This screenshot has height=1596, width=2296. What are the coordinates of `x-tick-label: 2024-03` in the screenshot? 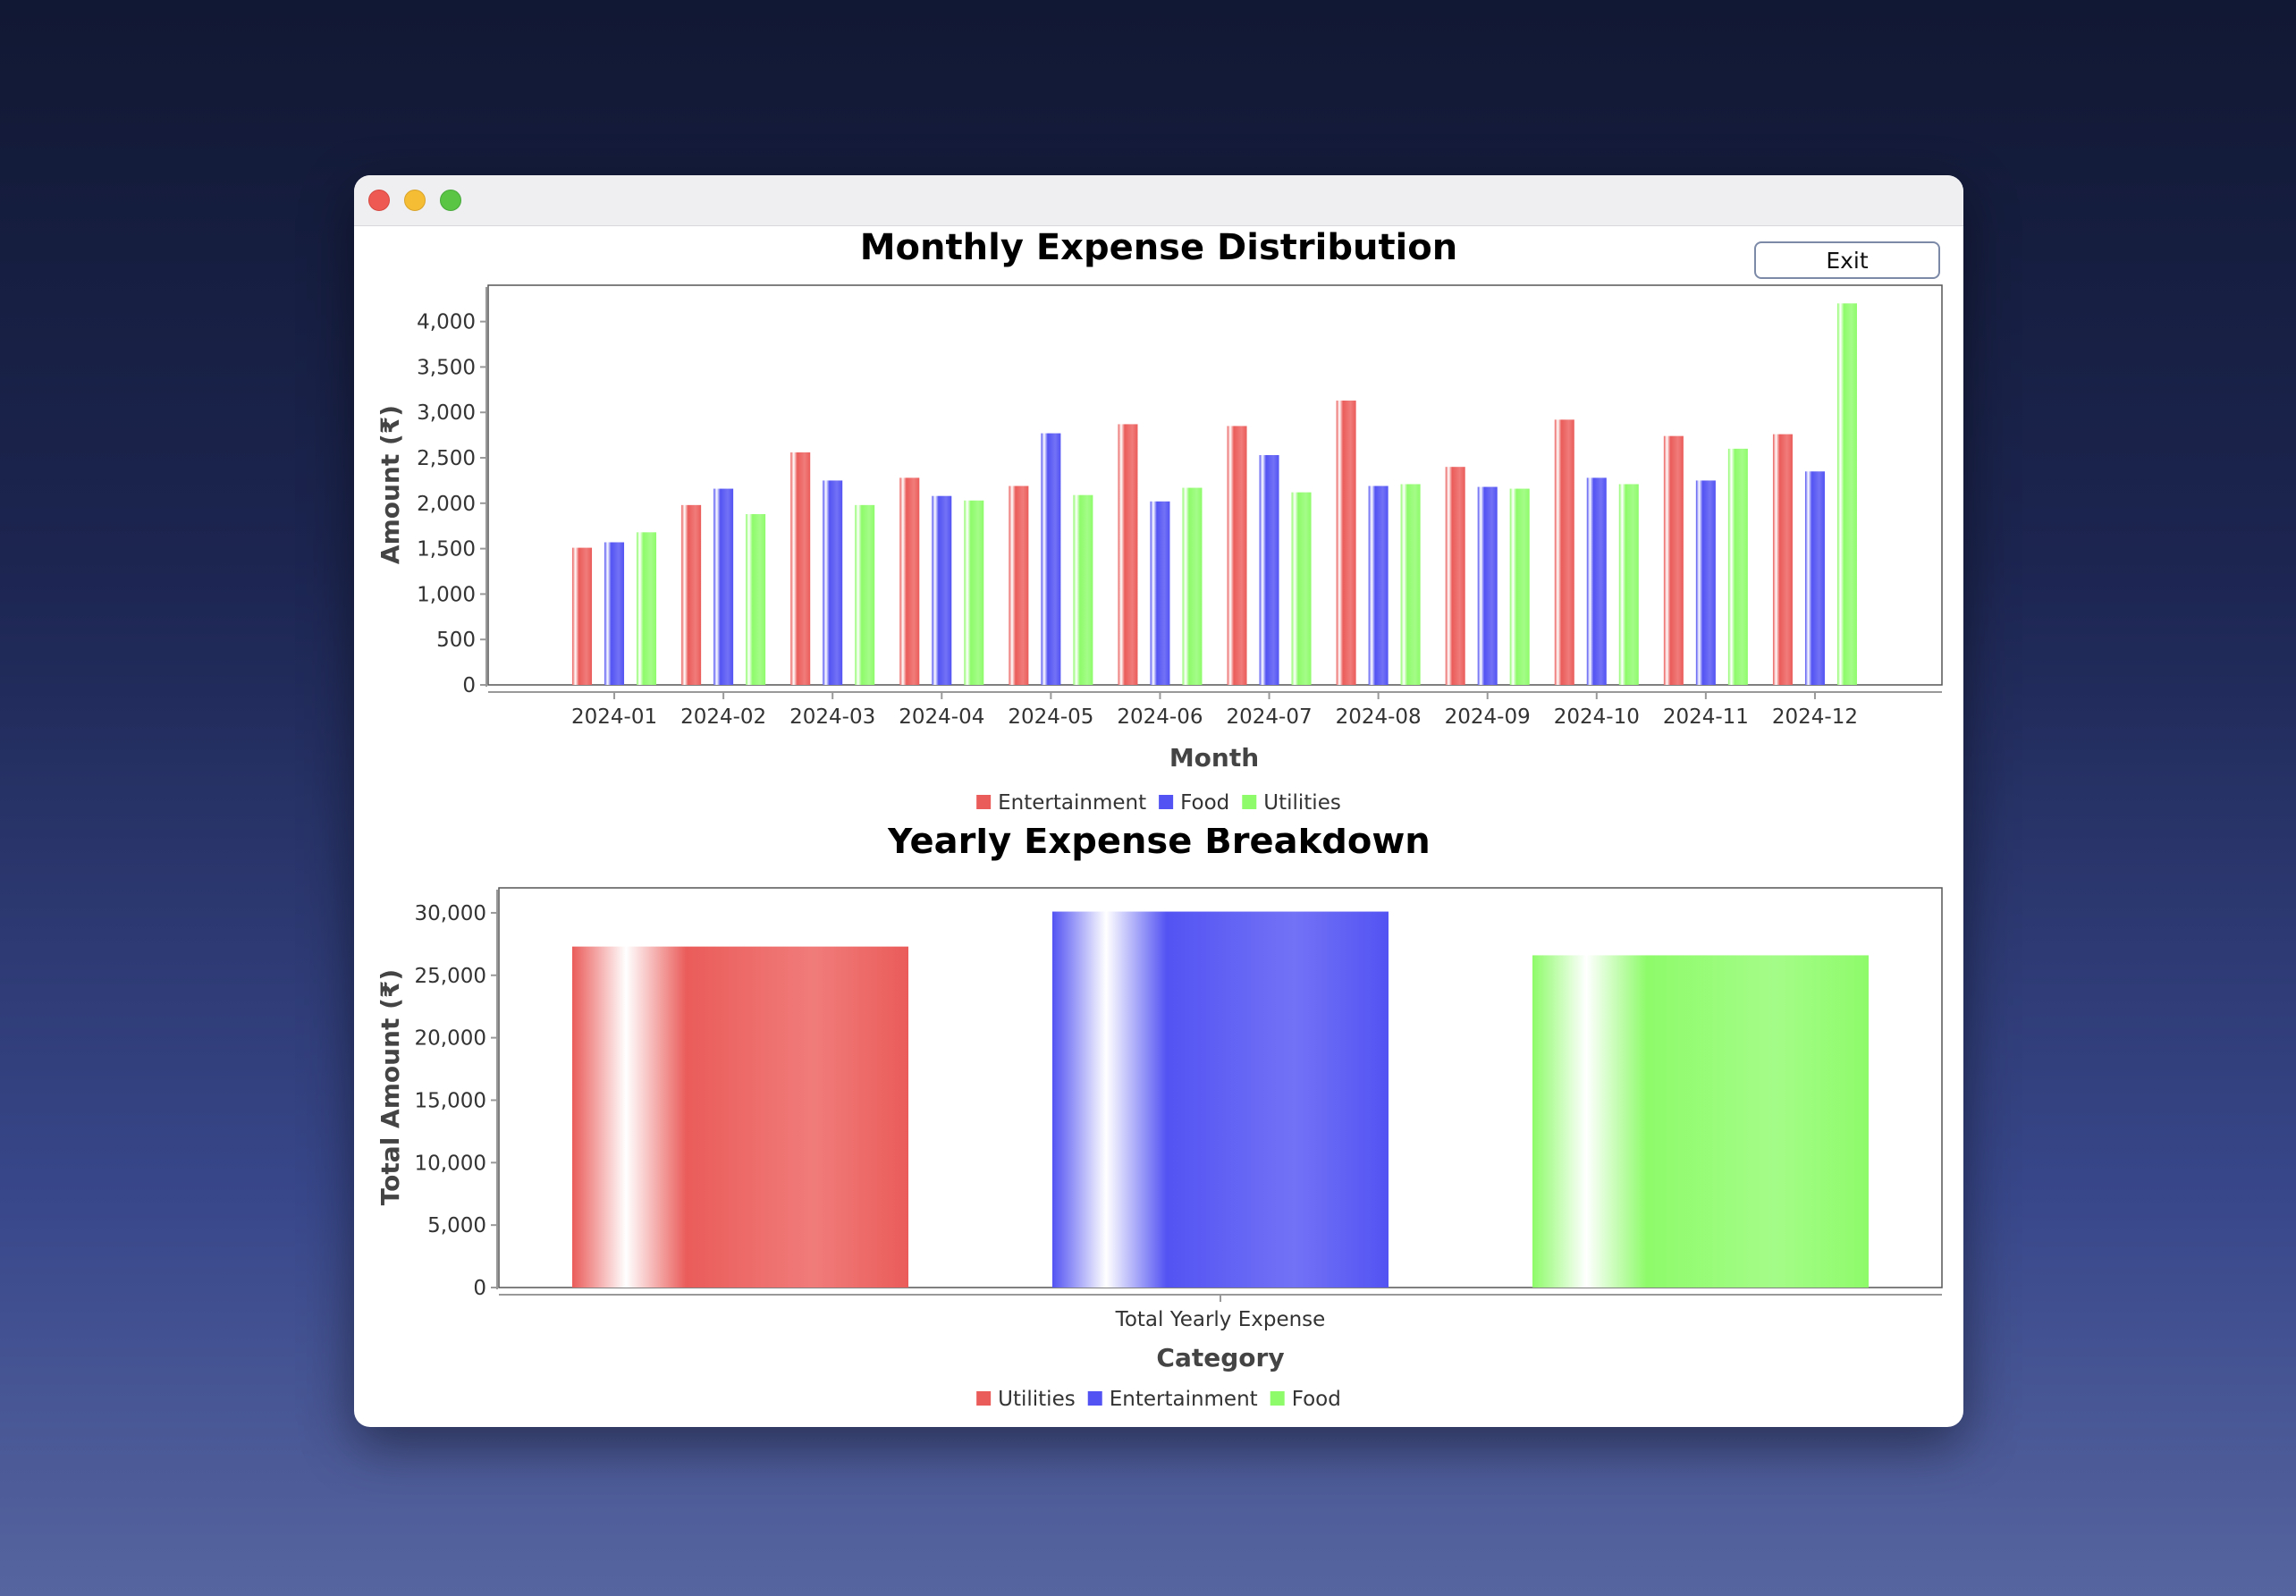 It's located at (832, 717).